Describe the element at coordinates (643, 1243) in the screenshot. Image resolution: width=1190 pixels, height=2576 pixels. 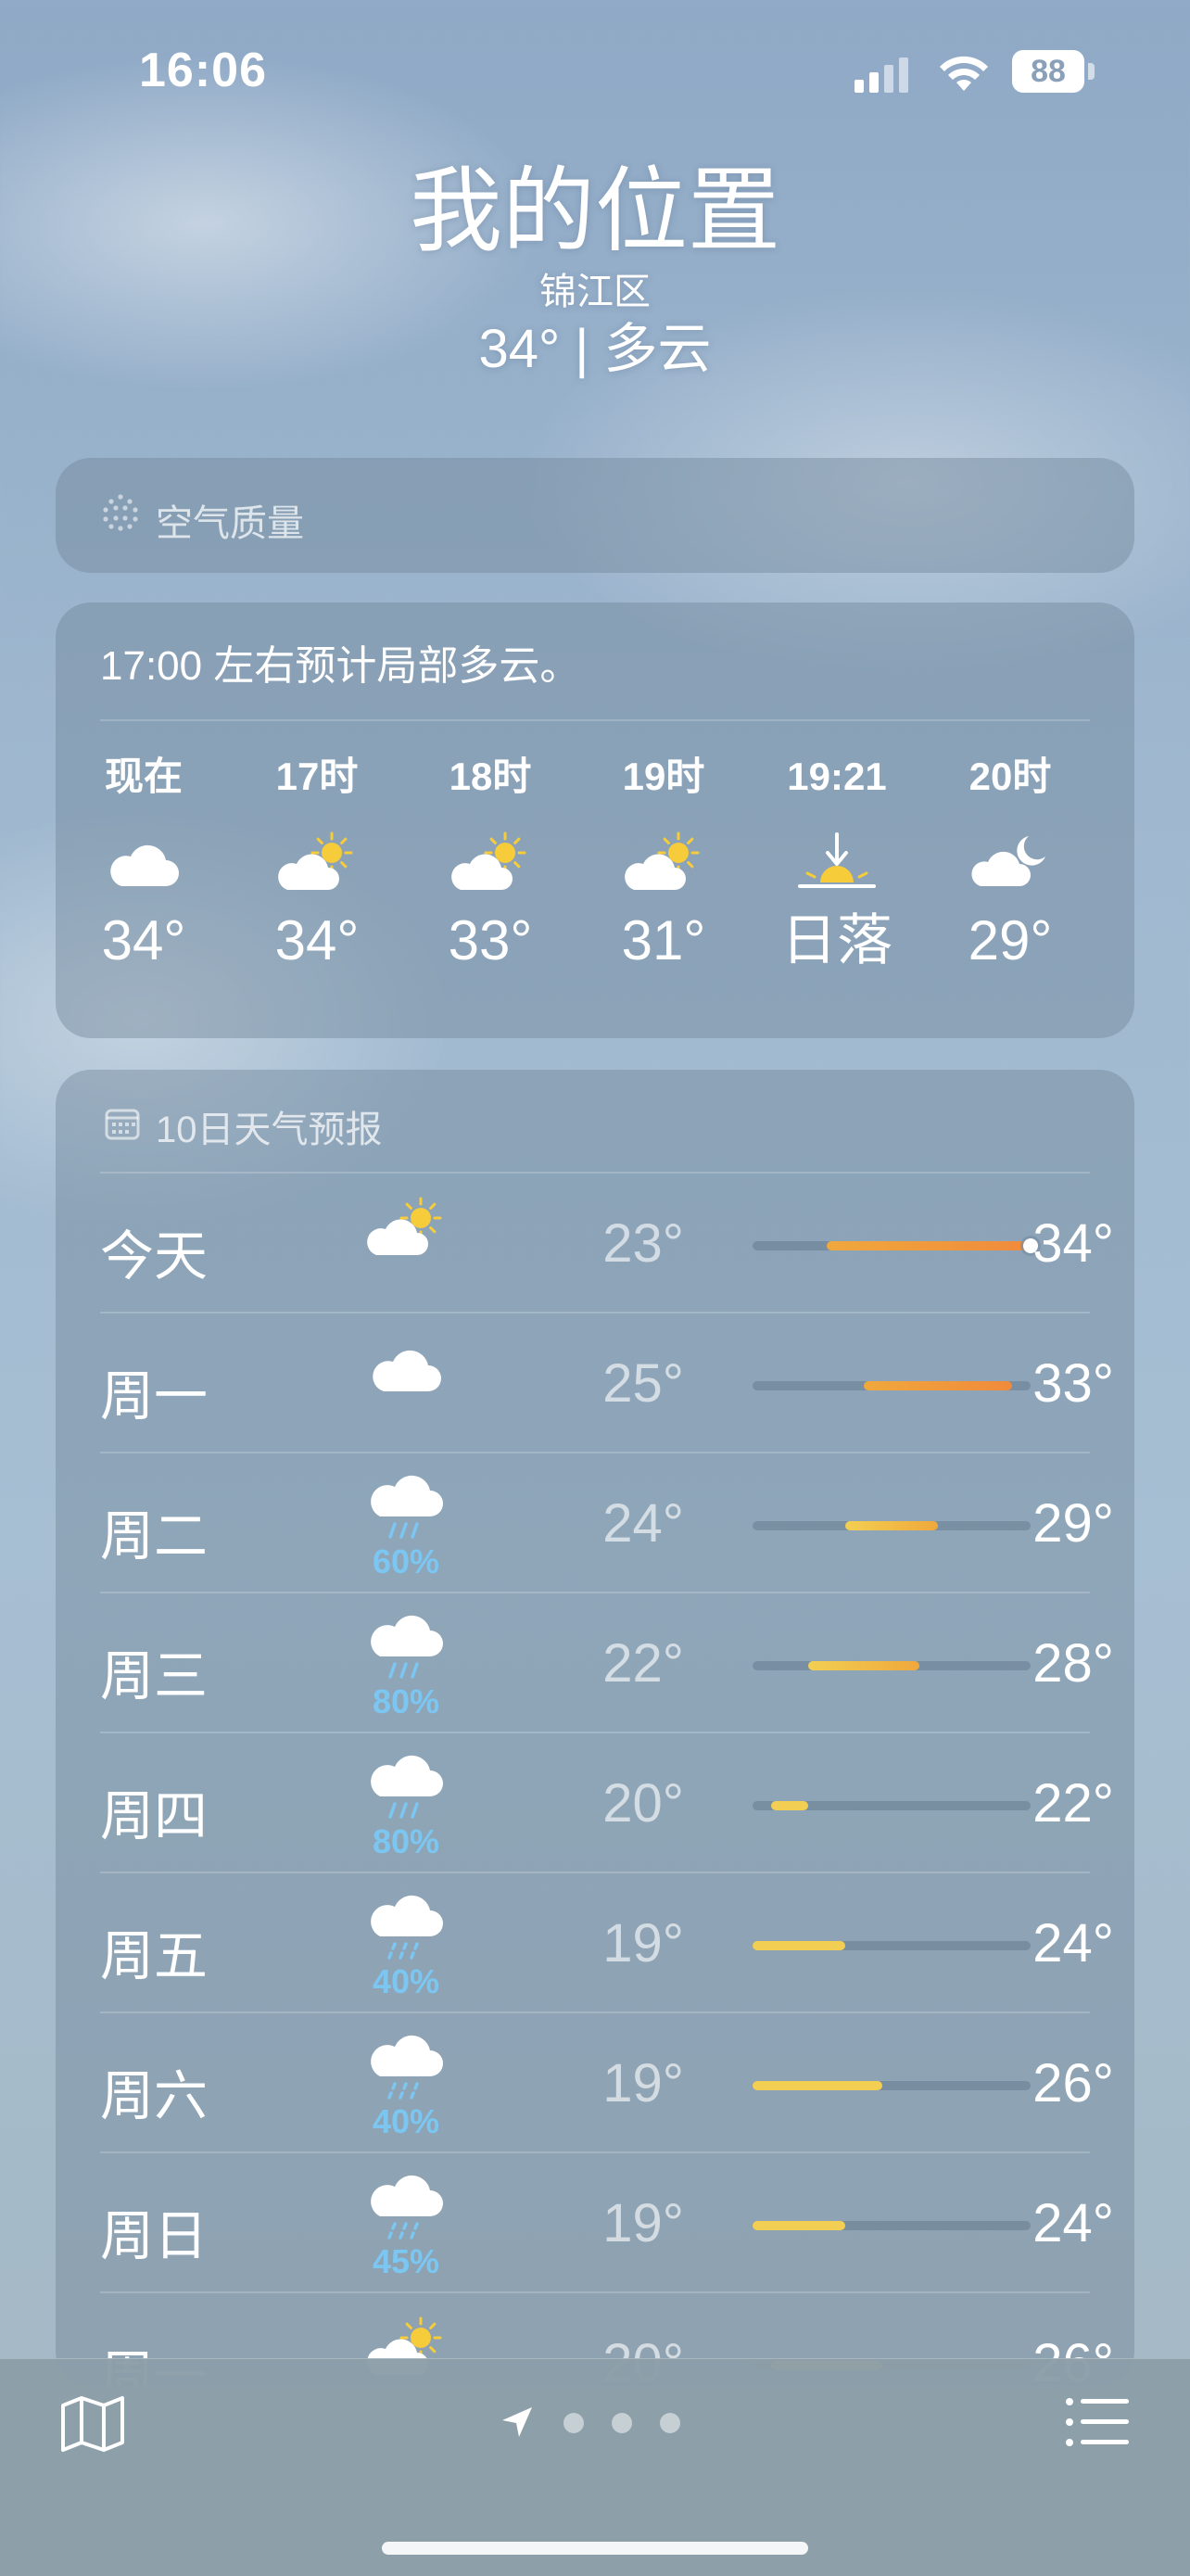
I see `low-temp: 23°` at that location.